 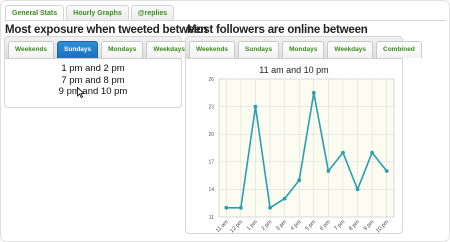 I want to click on y-tick-label: 26, so click(x=211, y=80).